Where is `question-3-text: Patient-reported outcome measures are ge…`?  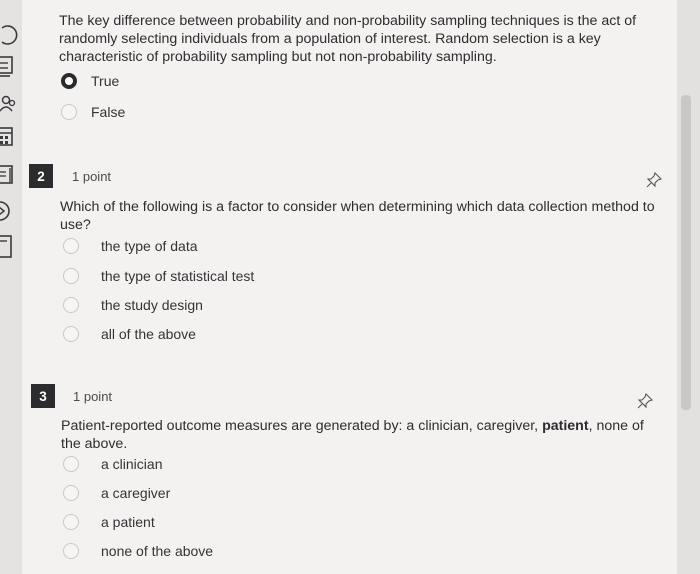 question-3-text: Patient-reported outcome measures are ge… is located at coordinates (361, 435).